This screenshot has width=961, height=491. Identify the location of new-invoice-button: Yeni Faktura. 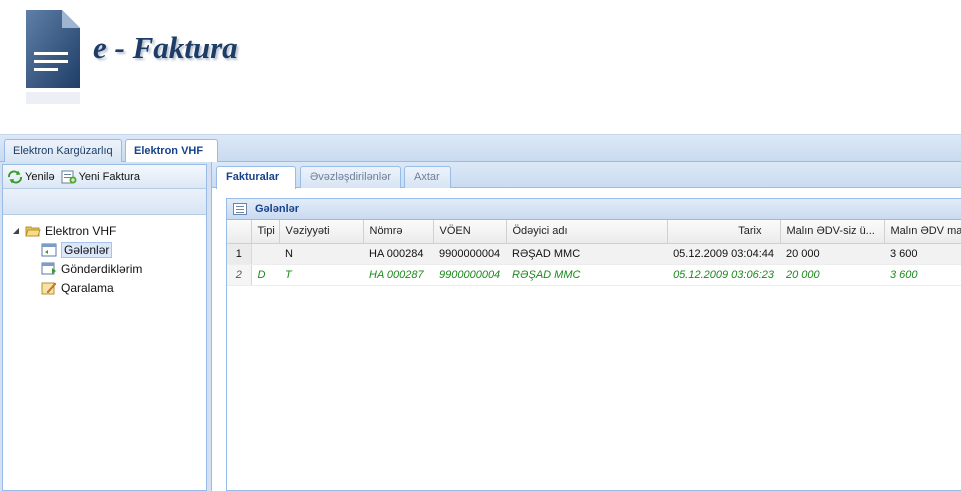
(100, 177).